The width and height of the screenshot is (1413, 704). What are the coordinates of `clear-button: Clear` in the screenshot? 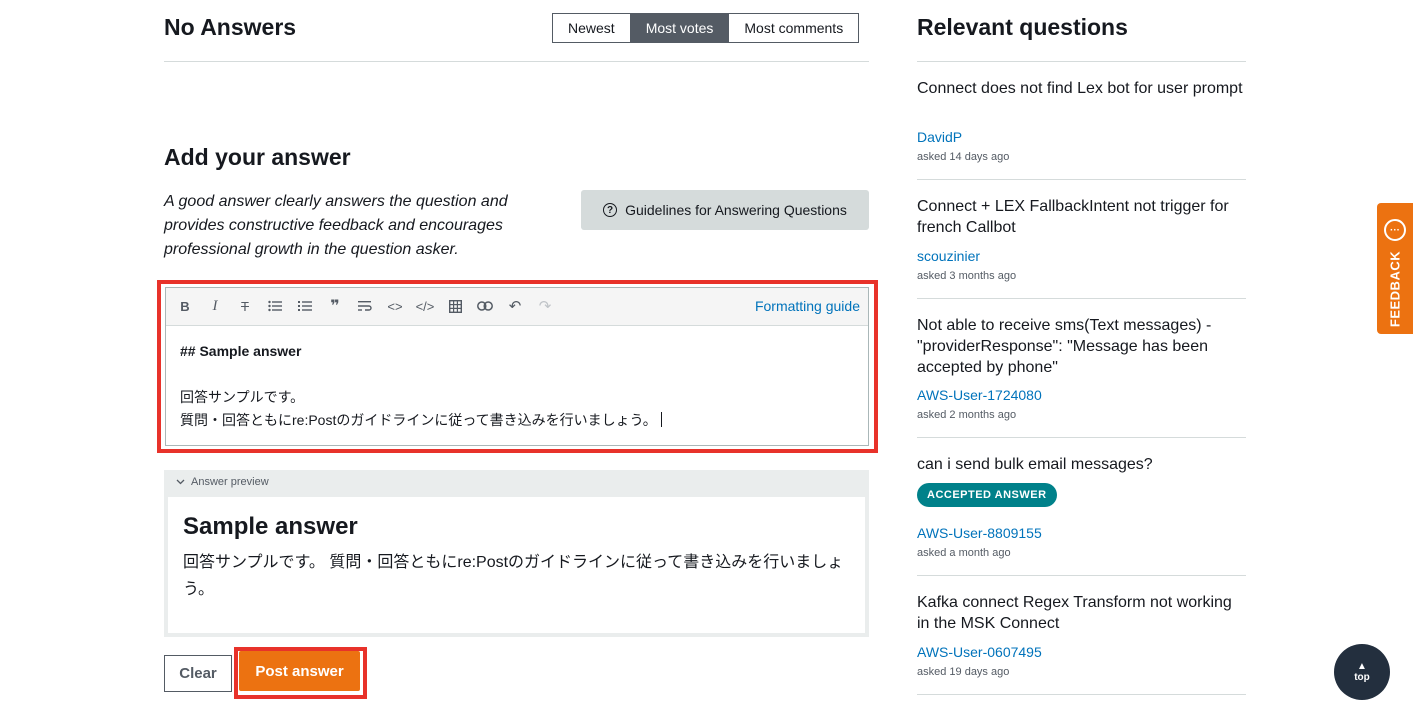 It's located at (198, 673).